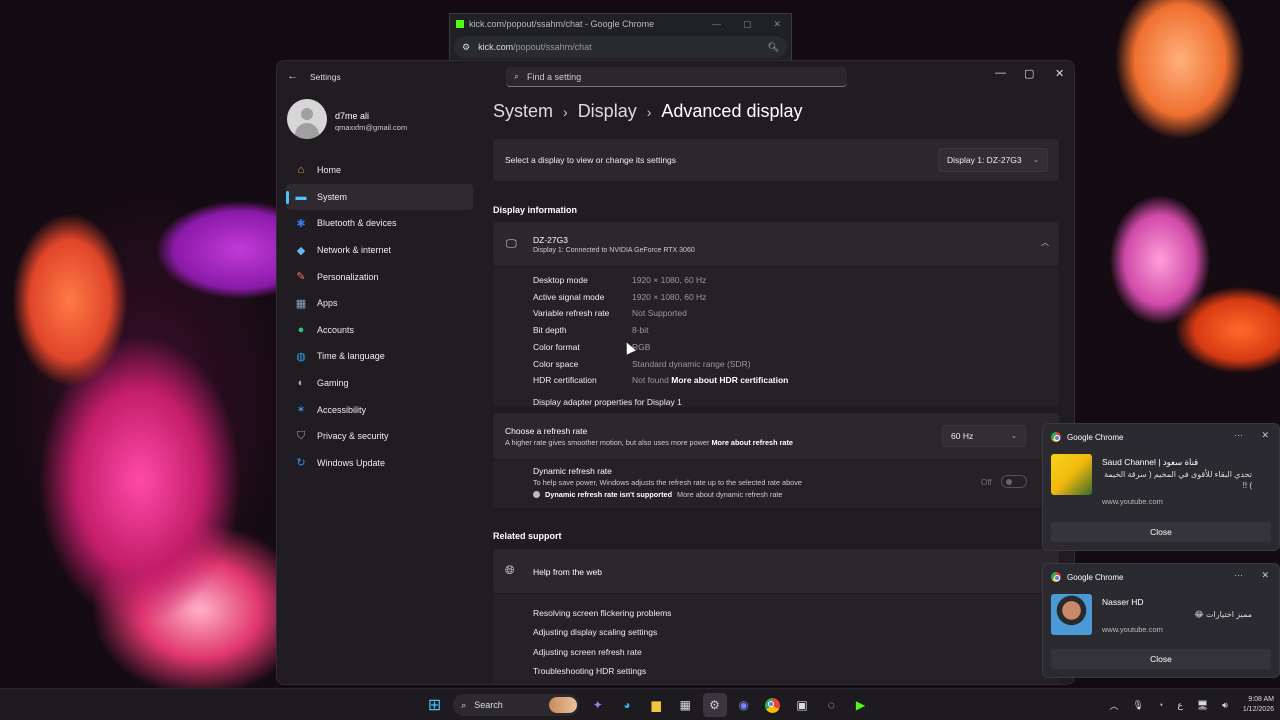  I want to click on network-icon: 🖥︎, so click(1202, 705).